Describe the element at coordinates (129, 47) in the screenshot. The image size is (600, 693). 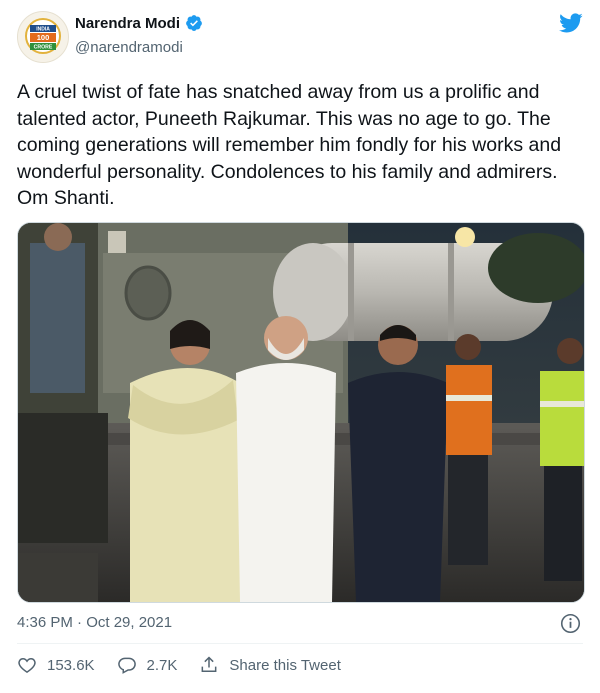
I see `author-handle: @narendramodi` at that location.